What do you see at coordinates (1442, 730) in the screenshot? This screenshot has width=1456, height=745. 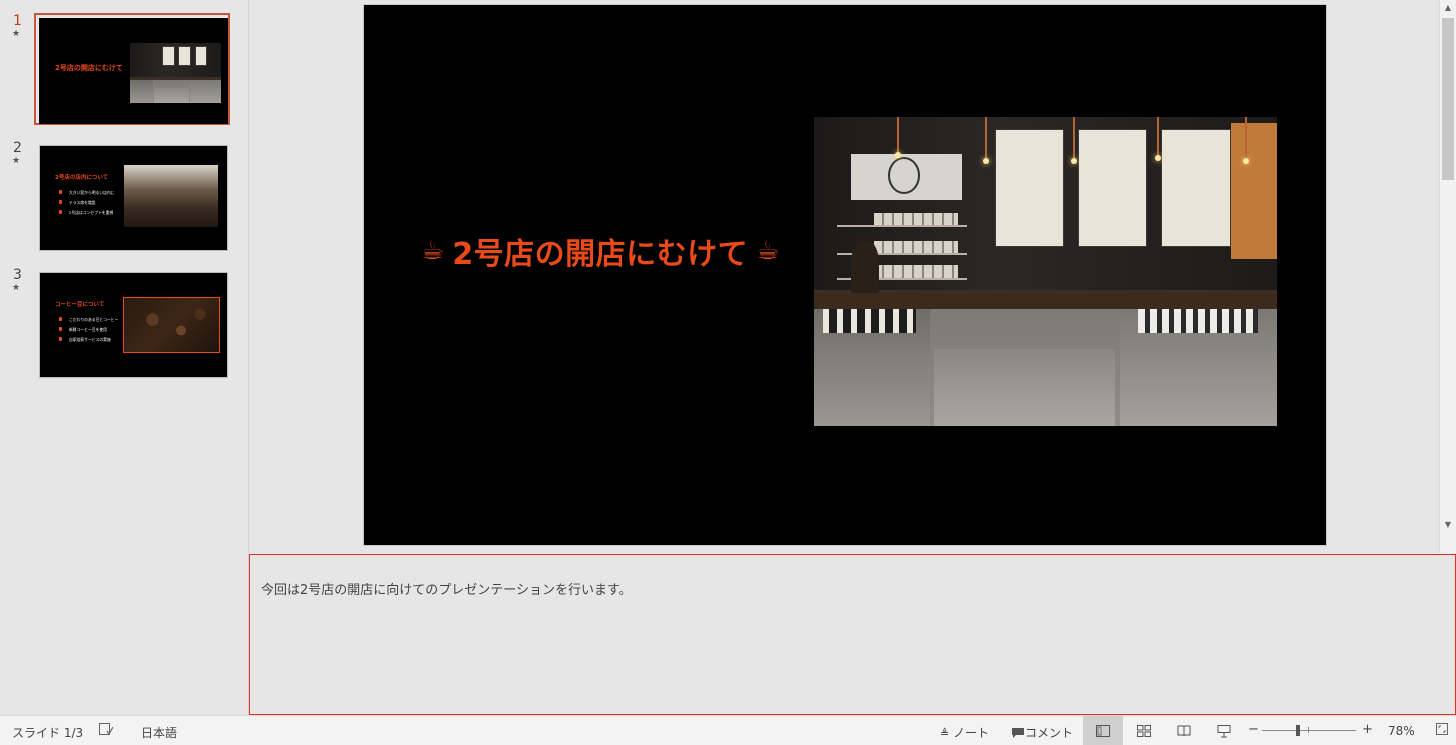 I see `fit-to-window-icon` at bounding box center [1442, 730].